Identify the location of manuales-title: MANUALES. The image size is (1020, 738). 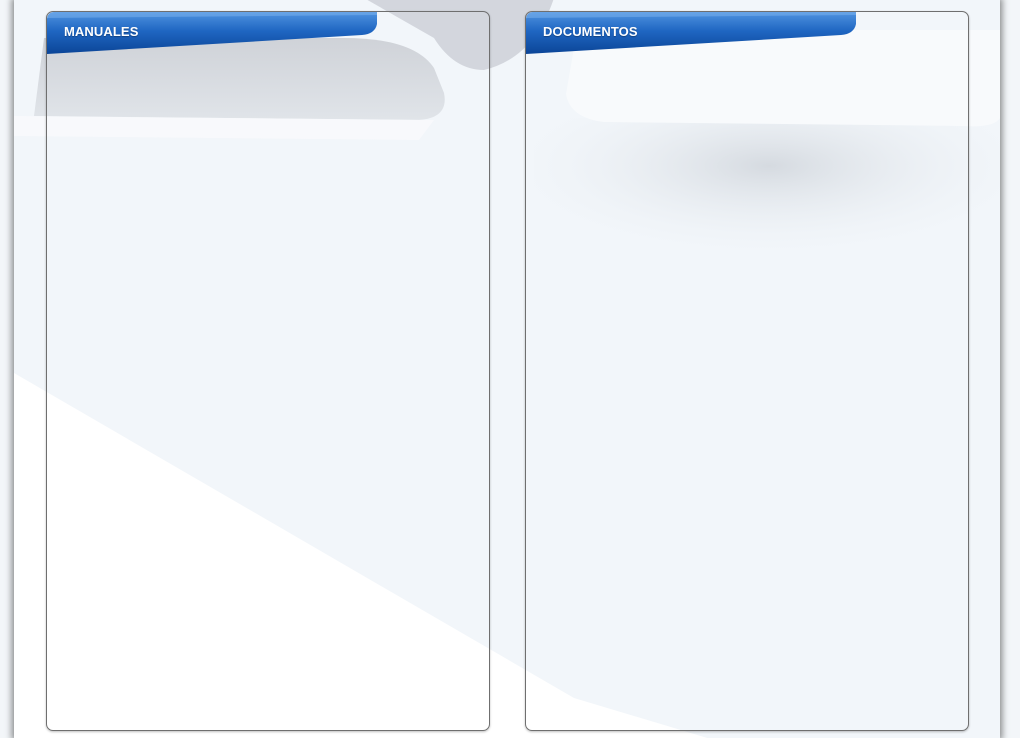
(101, 31).